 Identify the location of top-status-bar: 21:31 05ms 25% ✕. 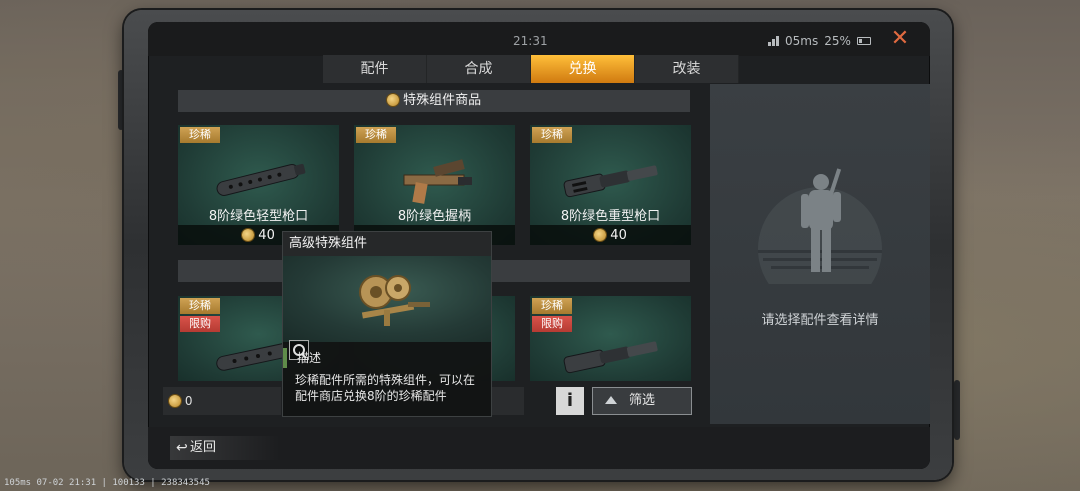
(539, 39).